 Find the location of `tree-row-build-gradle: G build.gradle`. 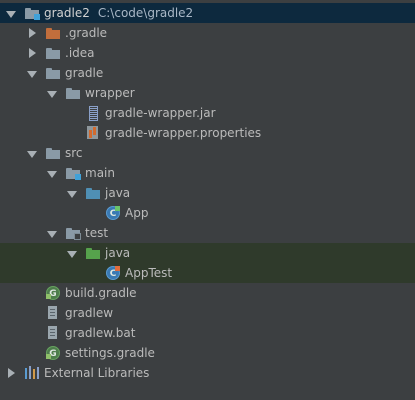

tree-row-build-gradle: G build.gradle is located at coordinates (207, 293).